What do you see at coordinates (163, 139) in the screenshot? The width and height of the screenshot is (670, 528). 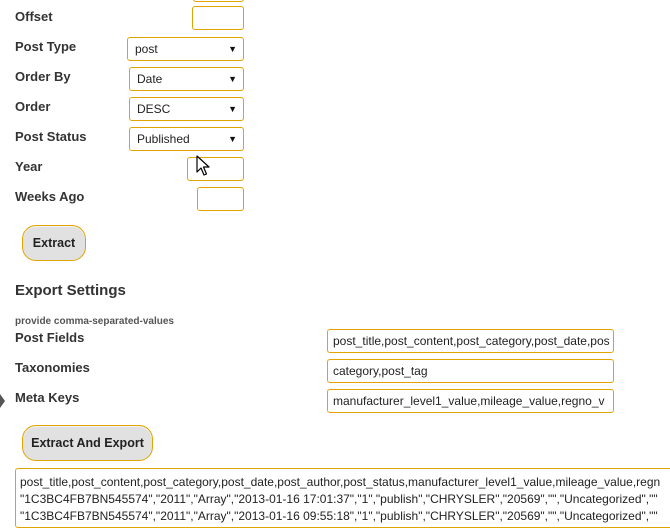 I see `post-status-value: Published` at bounding box center [163, 139].